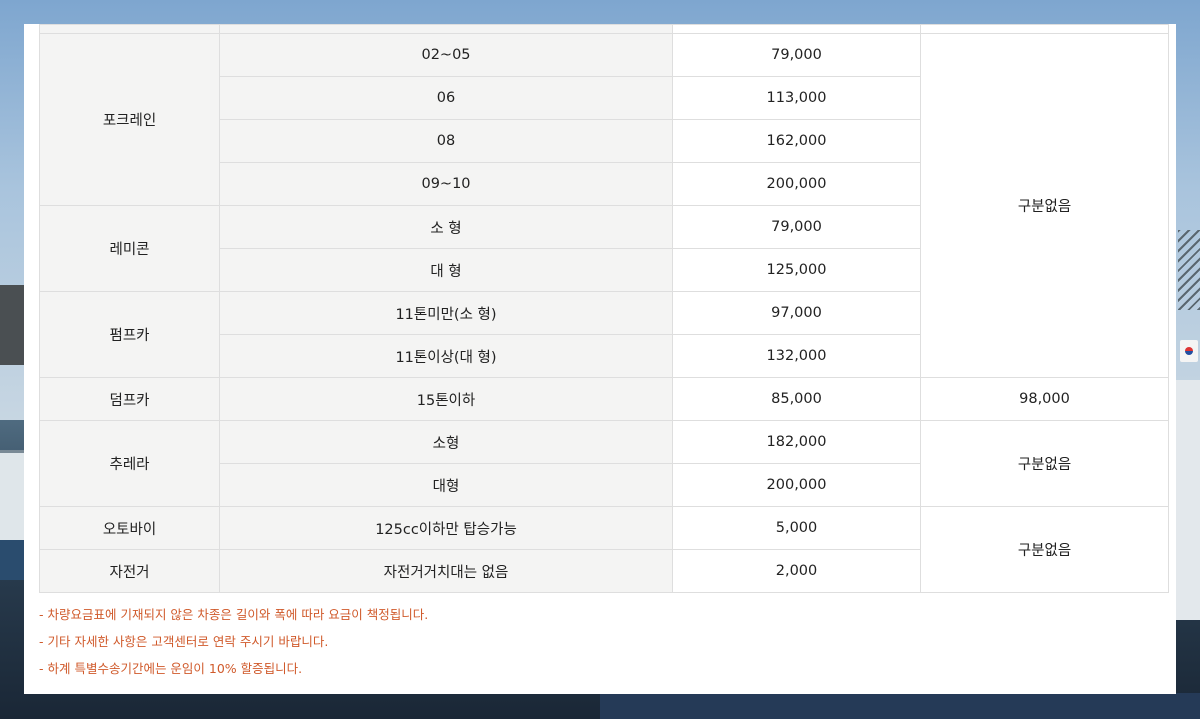 Image resolution: width=1200 pixels, height=719 pixels. Describe the element at coordinates (1189, 351) in the screenshot. I see `korean-flag-icon` at that location.